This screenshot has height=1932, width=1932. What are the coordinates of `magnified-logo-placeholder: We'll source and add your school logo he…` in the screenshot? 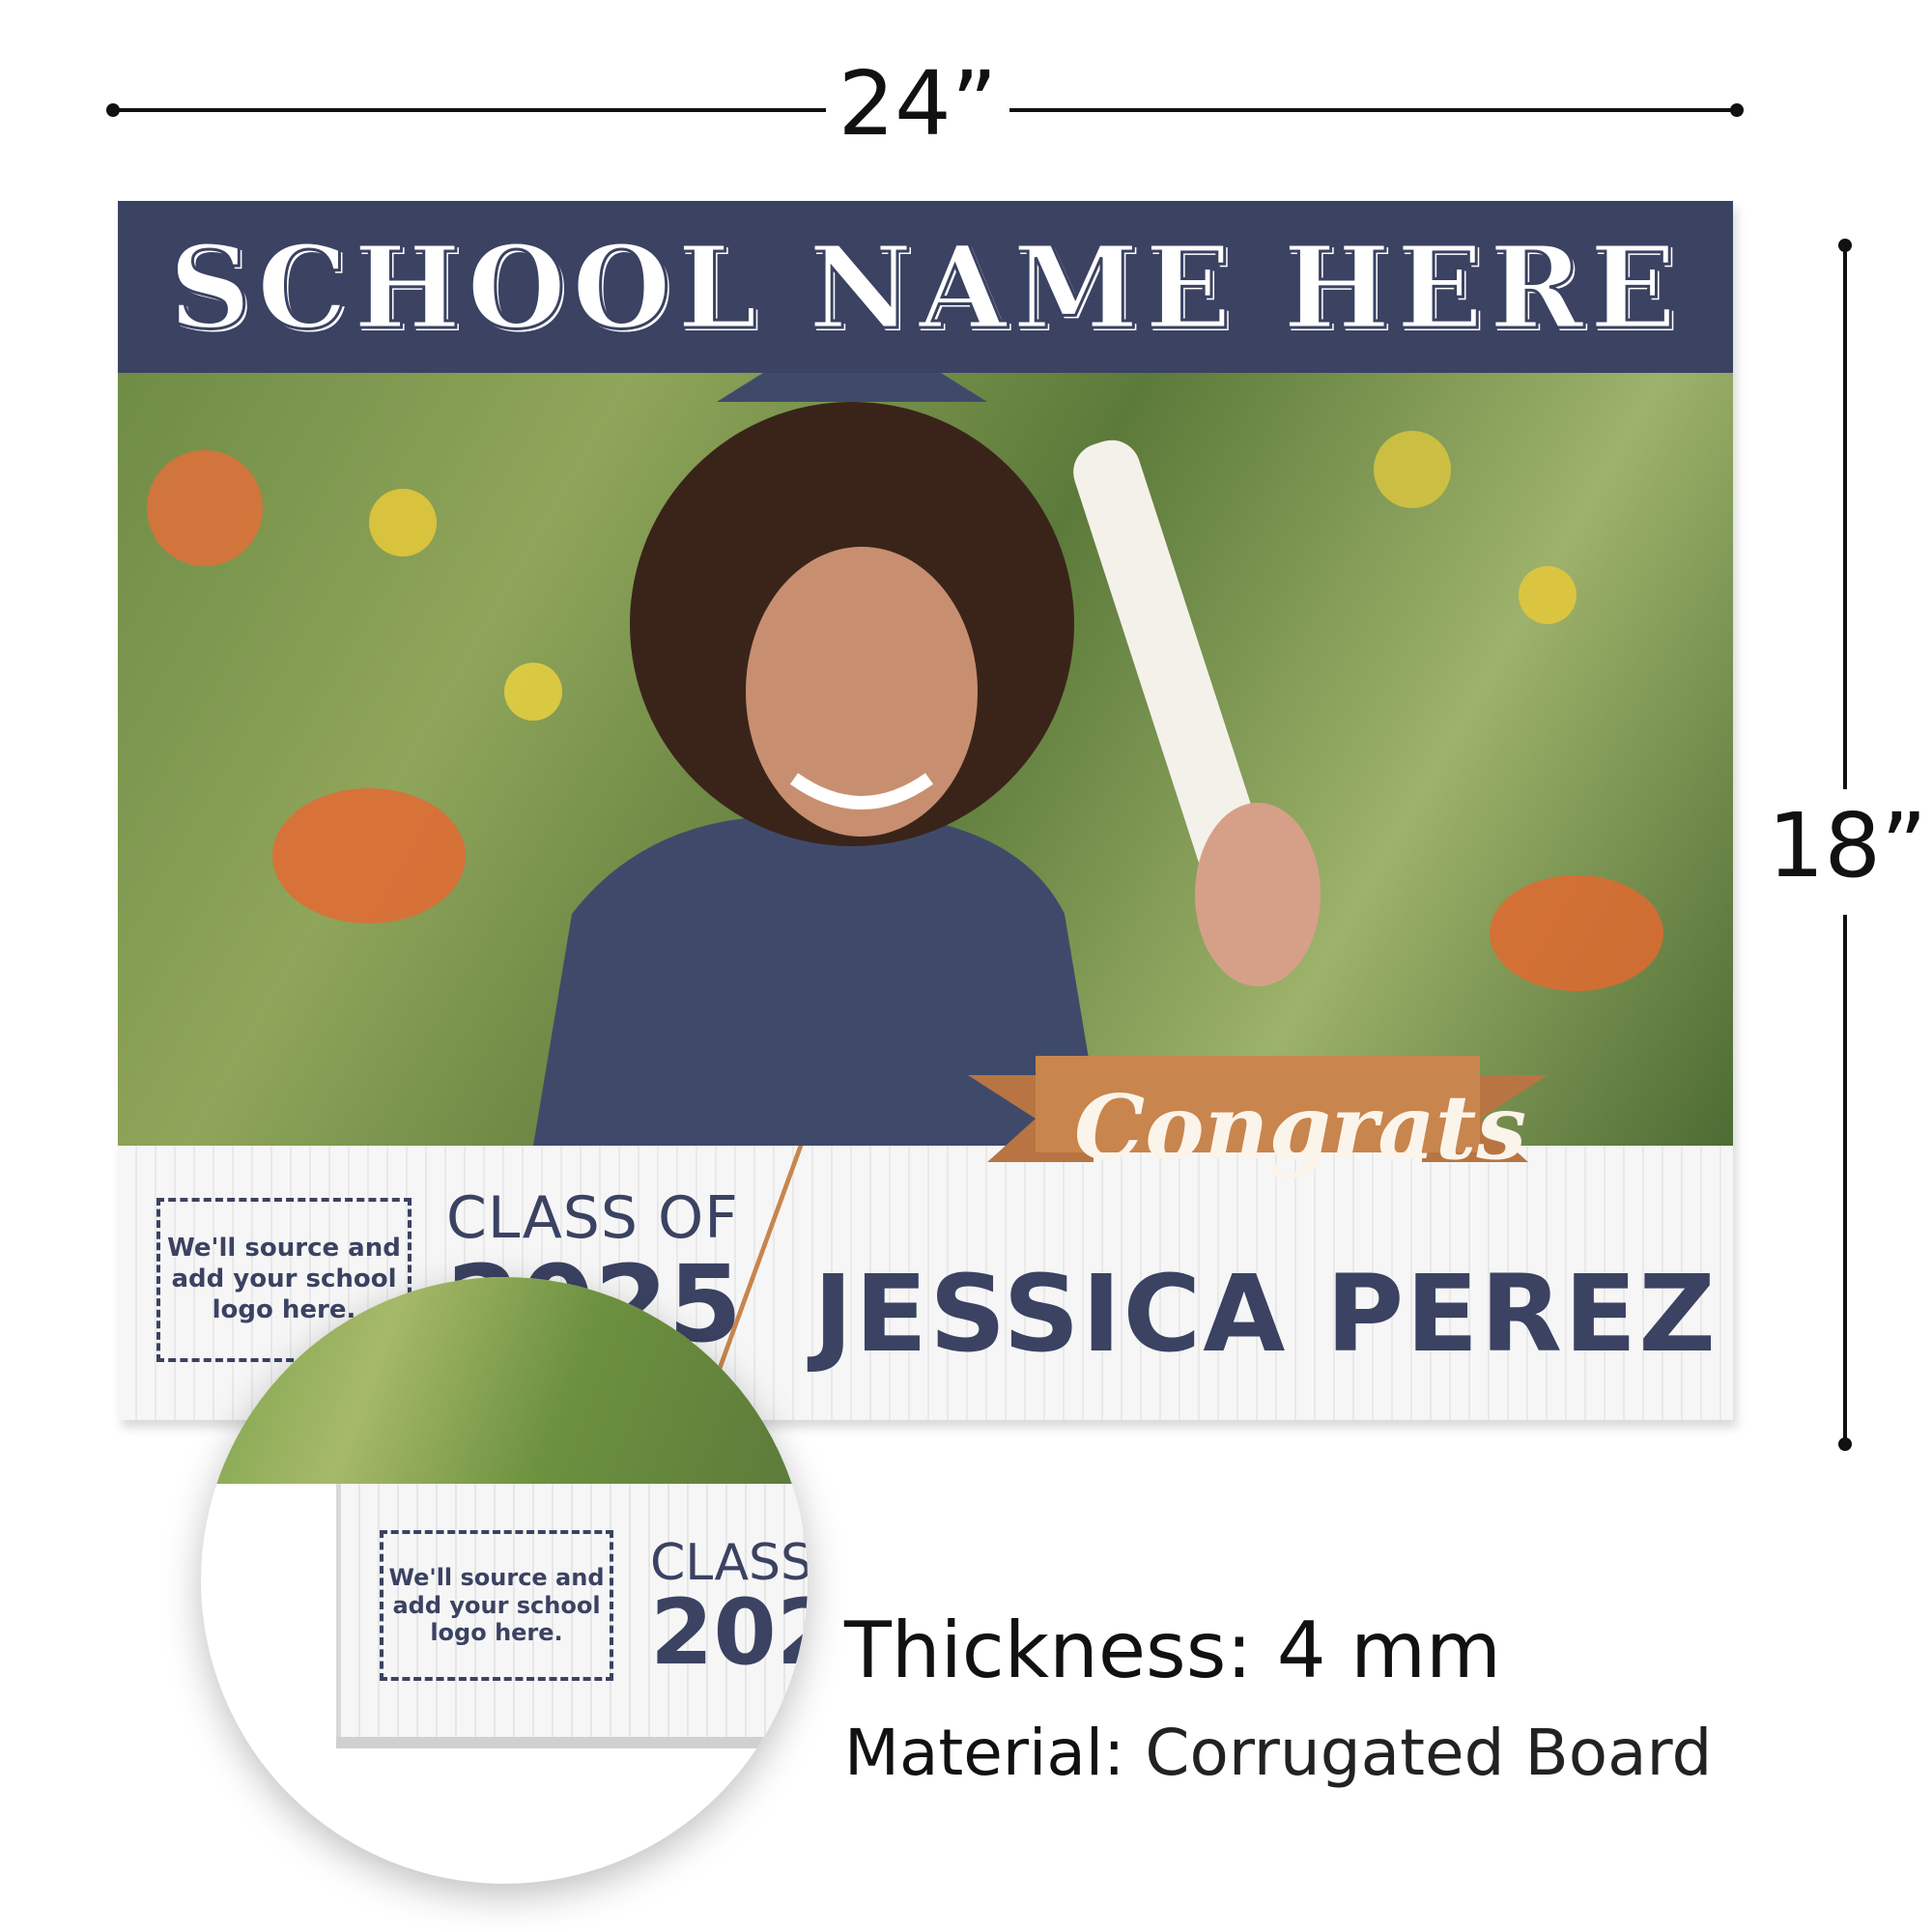 It's located at (497, 1605).